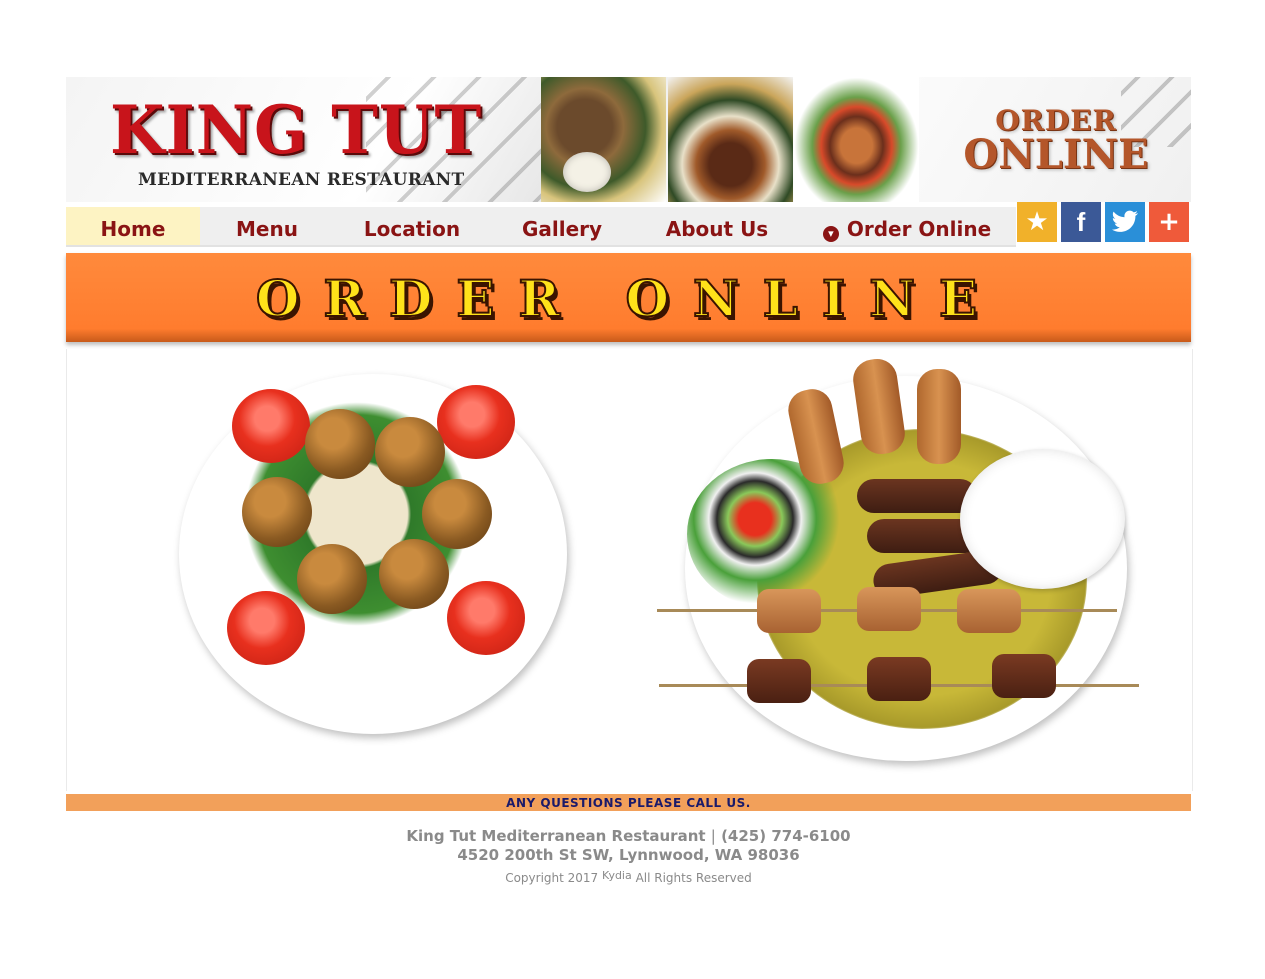  Describe the element at coordinates (939, 416) in the screenshot. I see `chicken-piece` at that location.